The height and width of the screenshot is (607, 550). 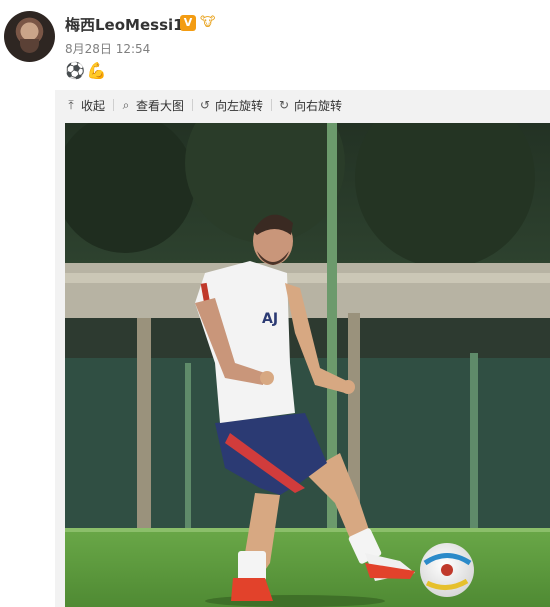 I want to click on collapse-icon: ⤒, so click(x=71, y=104).